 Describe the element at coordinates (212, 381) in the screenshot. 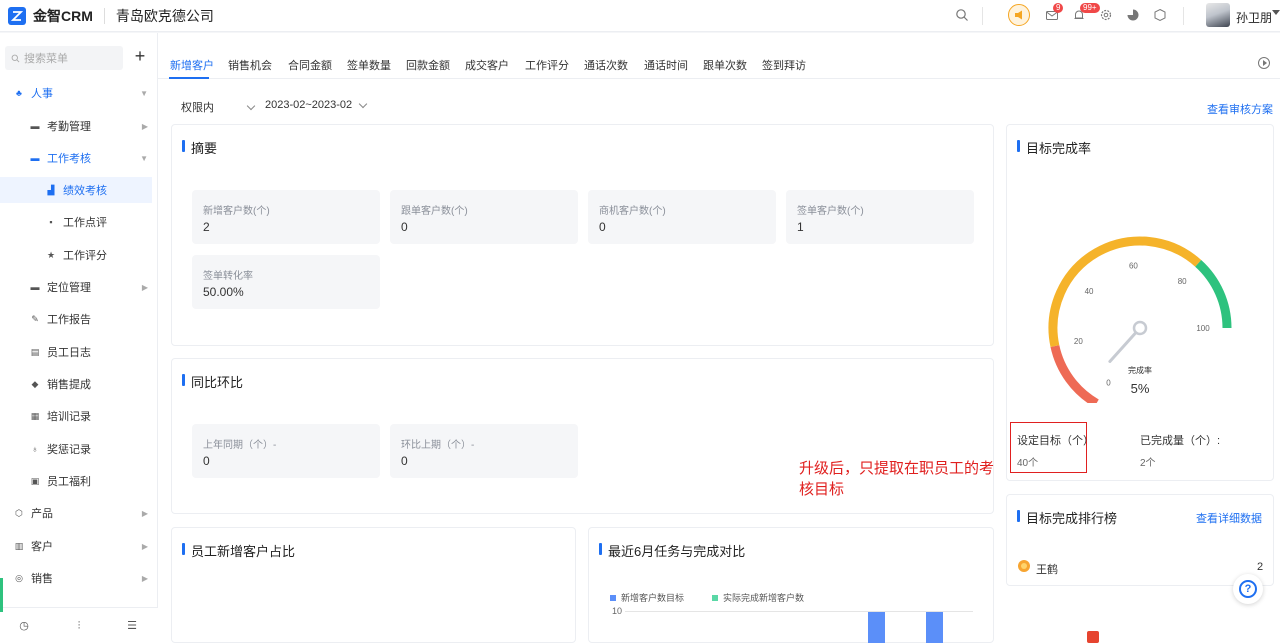

I see `yoy-title: 同比环比` at that location.